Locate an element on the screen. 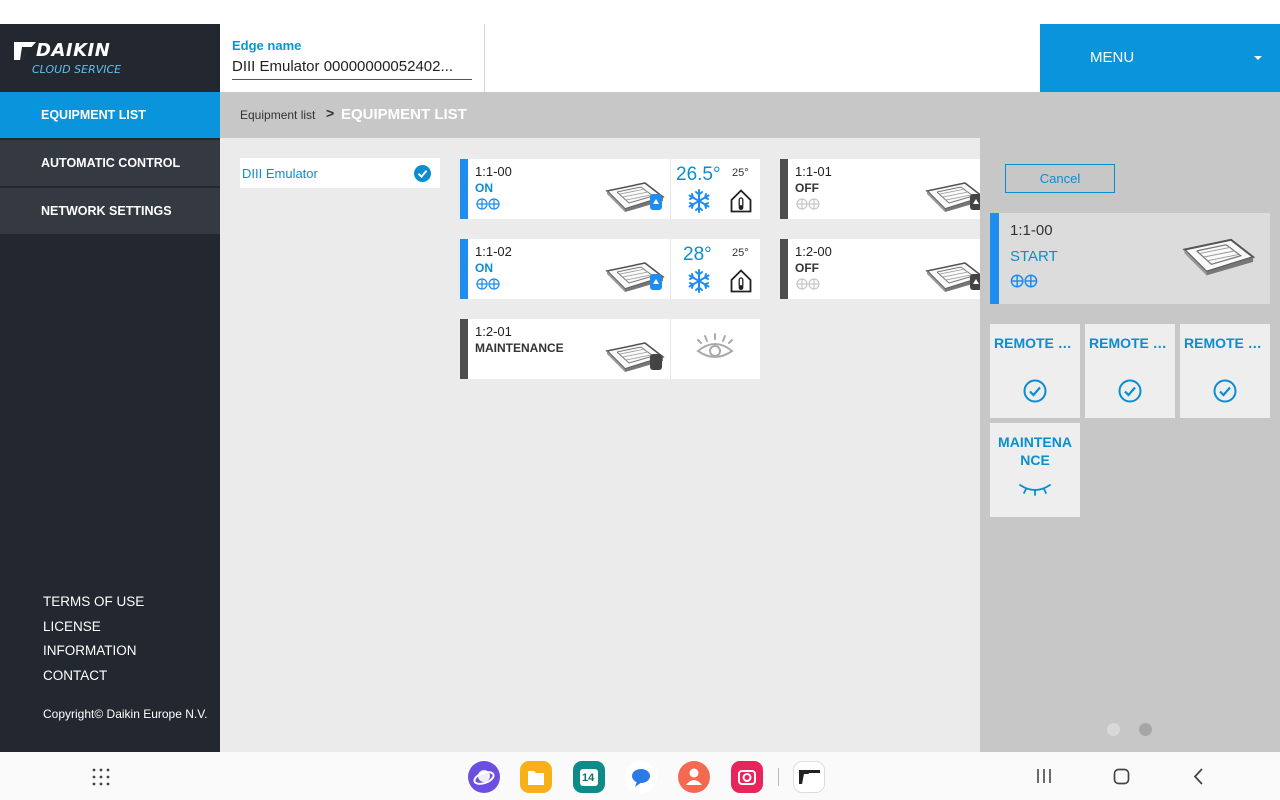  daikin-app-icon is located at coordinates (809, 777).